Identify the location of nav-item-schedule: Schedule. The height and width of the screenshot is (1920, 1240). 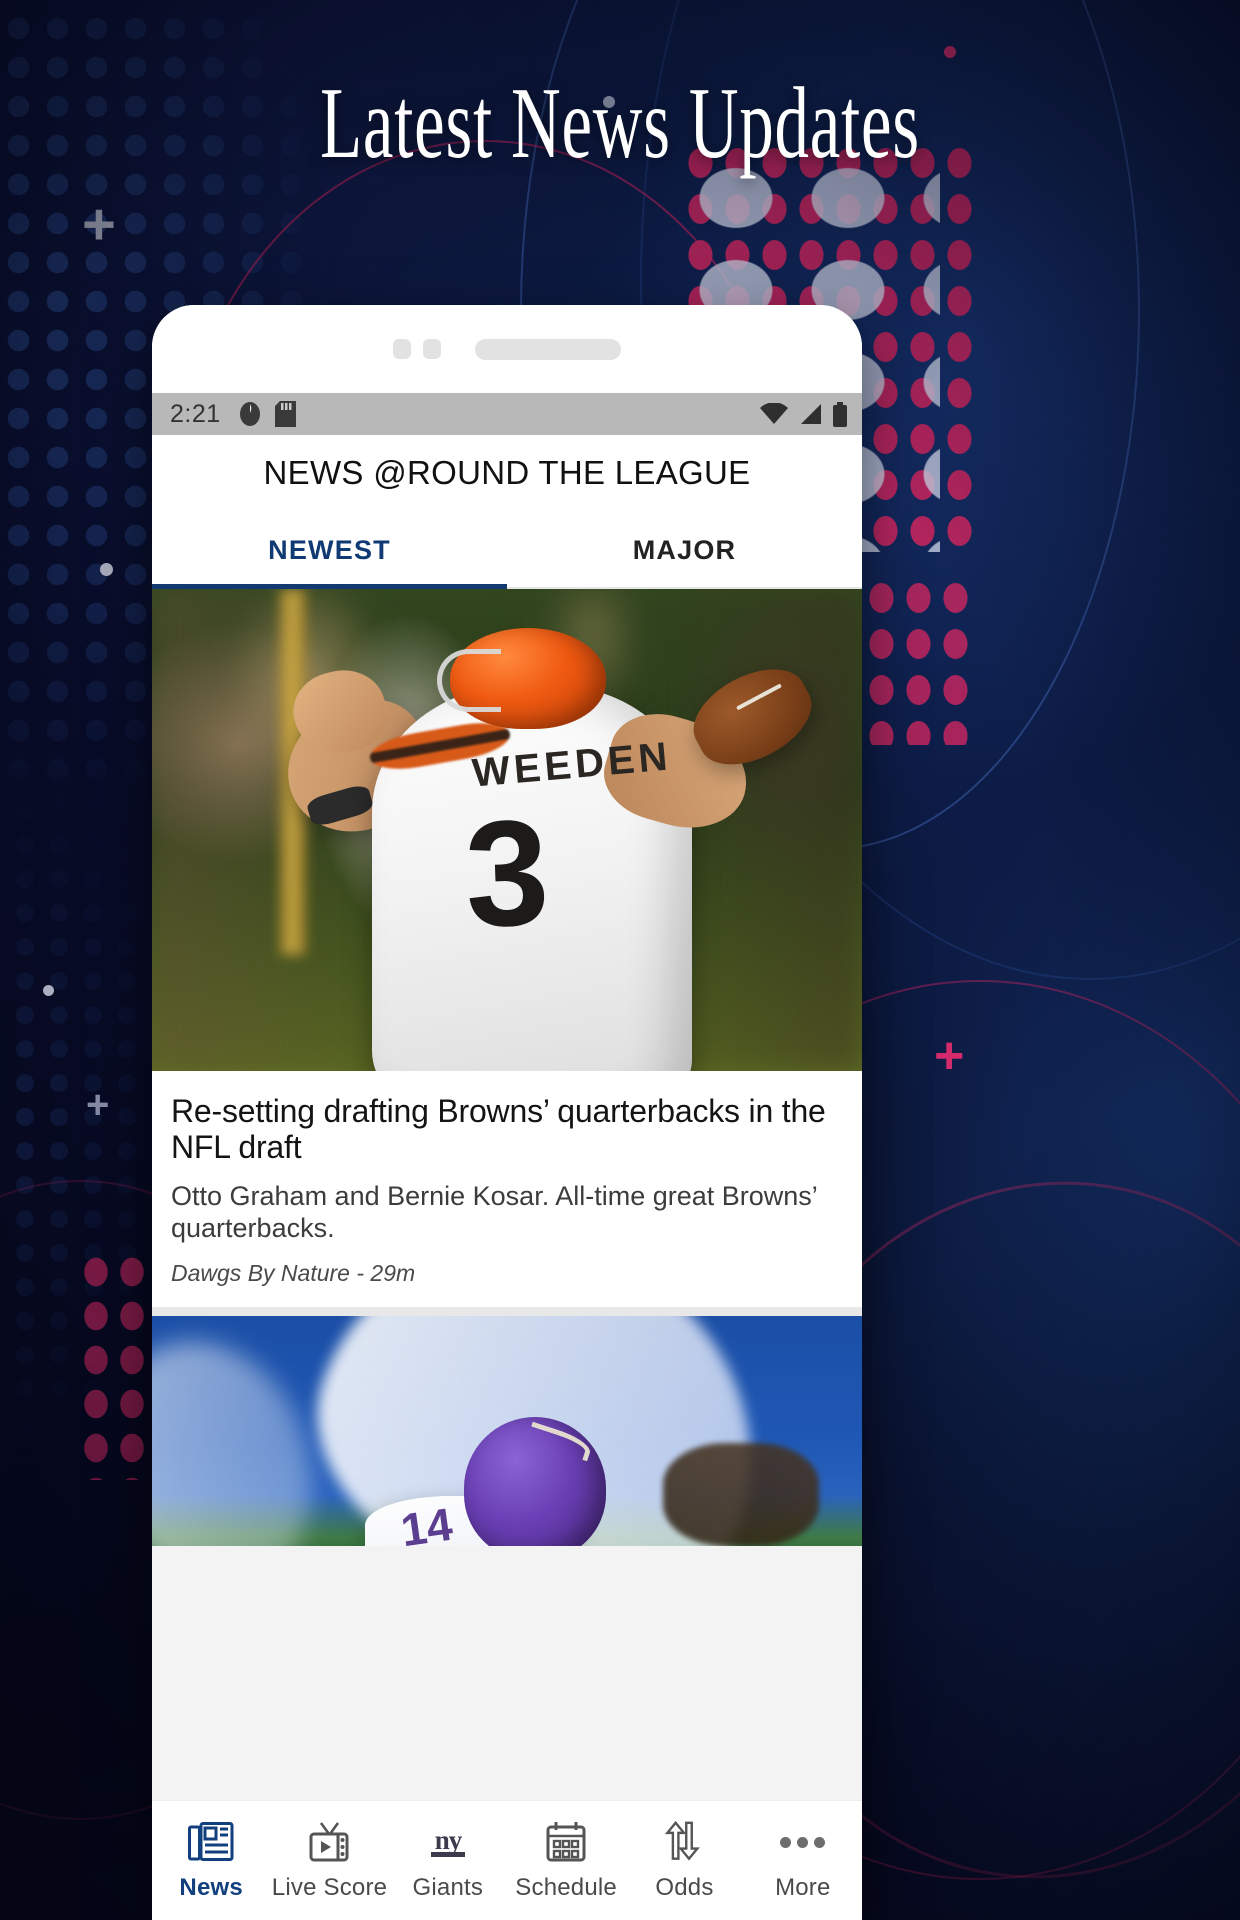
(566, 1860).